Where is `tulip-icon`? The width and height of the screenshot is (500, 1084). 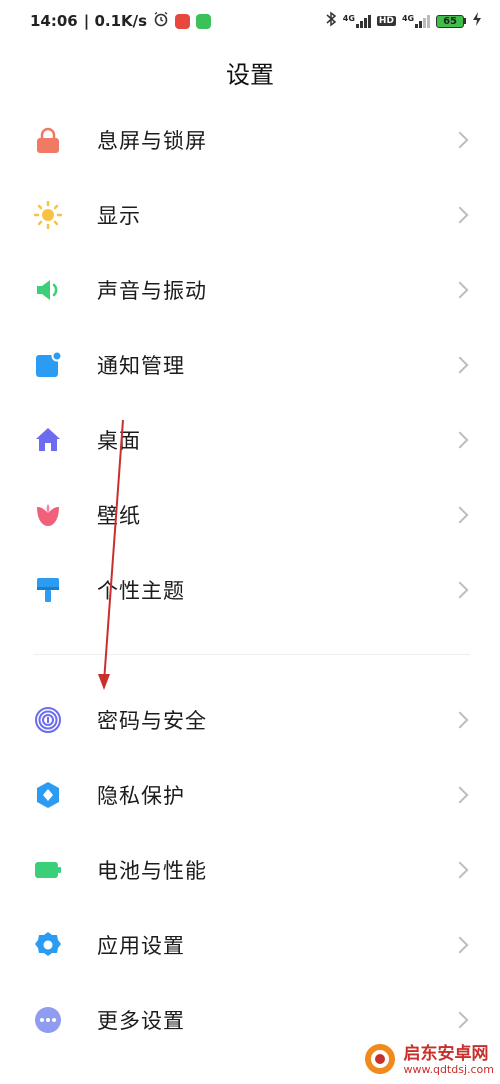 tulip-icon is located at coordinates (48, 515).